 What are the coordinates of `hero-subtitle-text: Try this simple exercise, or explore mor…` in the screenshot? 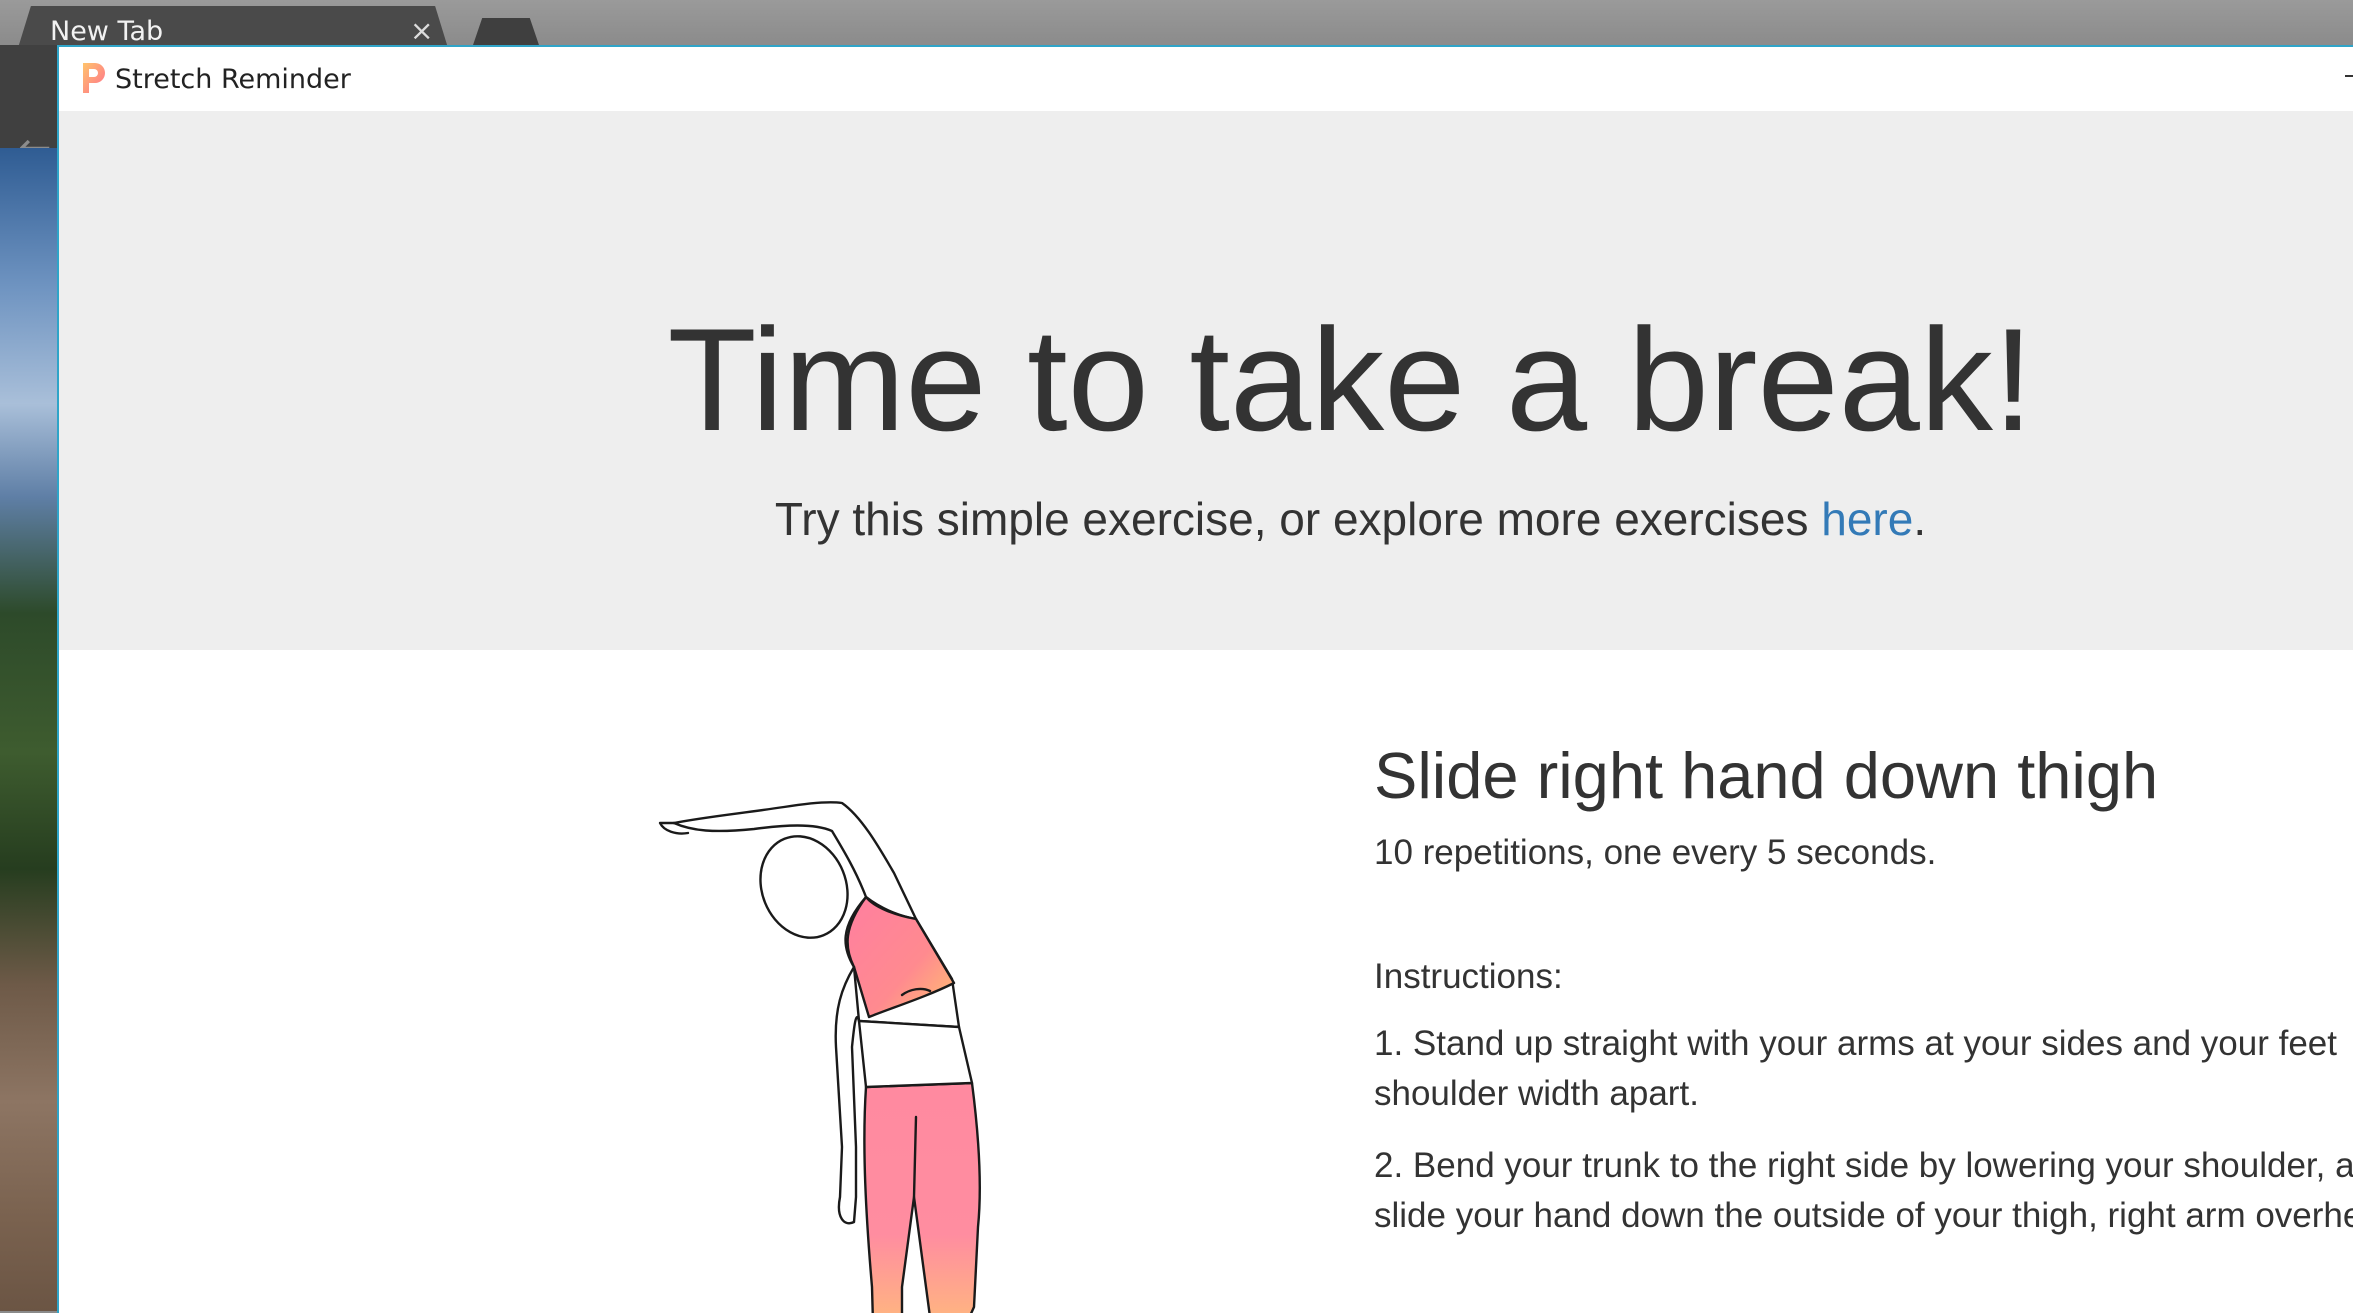 It's located at (1298, 519).